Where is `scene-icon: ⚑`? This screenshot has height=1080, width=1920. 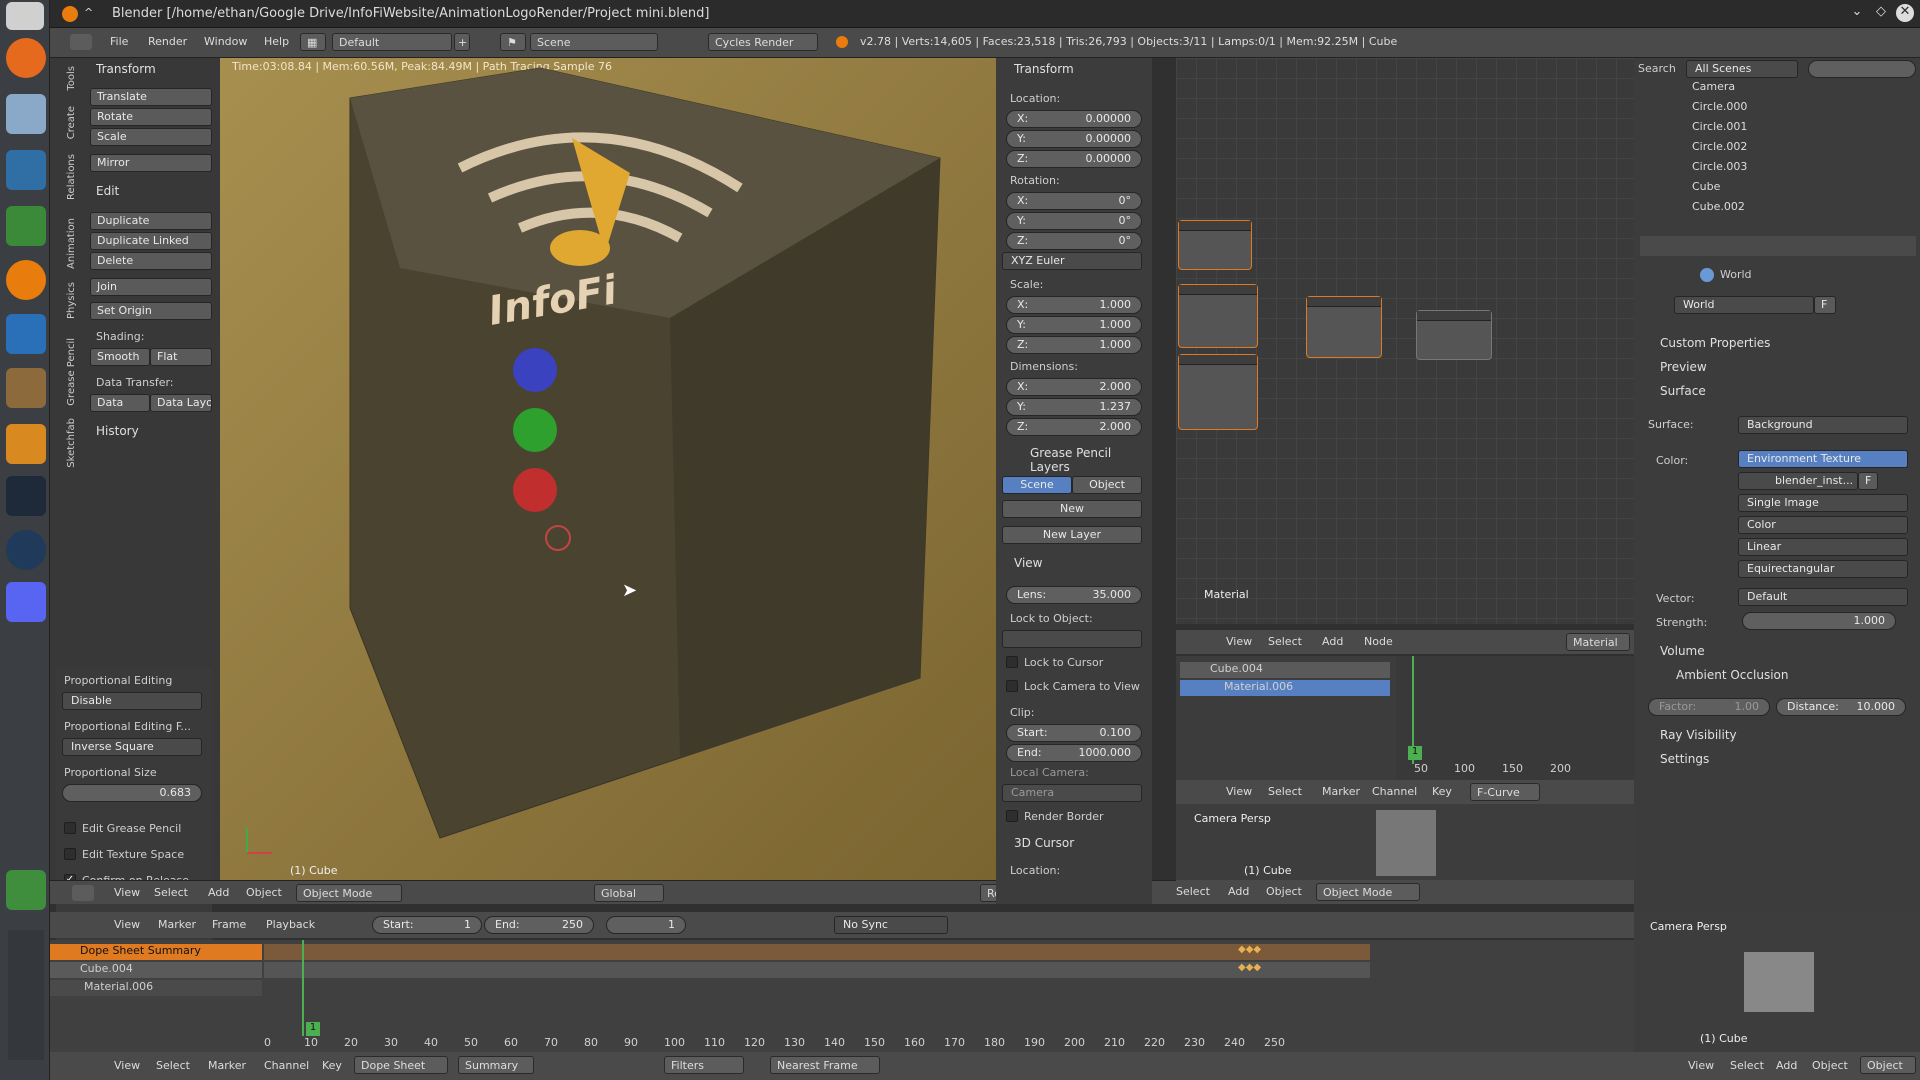
scene-icon: ⚑ is located at coordinates (513, 42).